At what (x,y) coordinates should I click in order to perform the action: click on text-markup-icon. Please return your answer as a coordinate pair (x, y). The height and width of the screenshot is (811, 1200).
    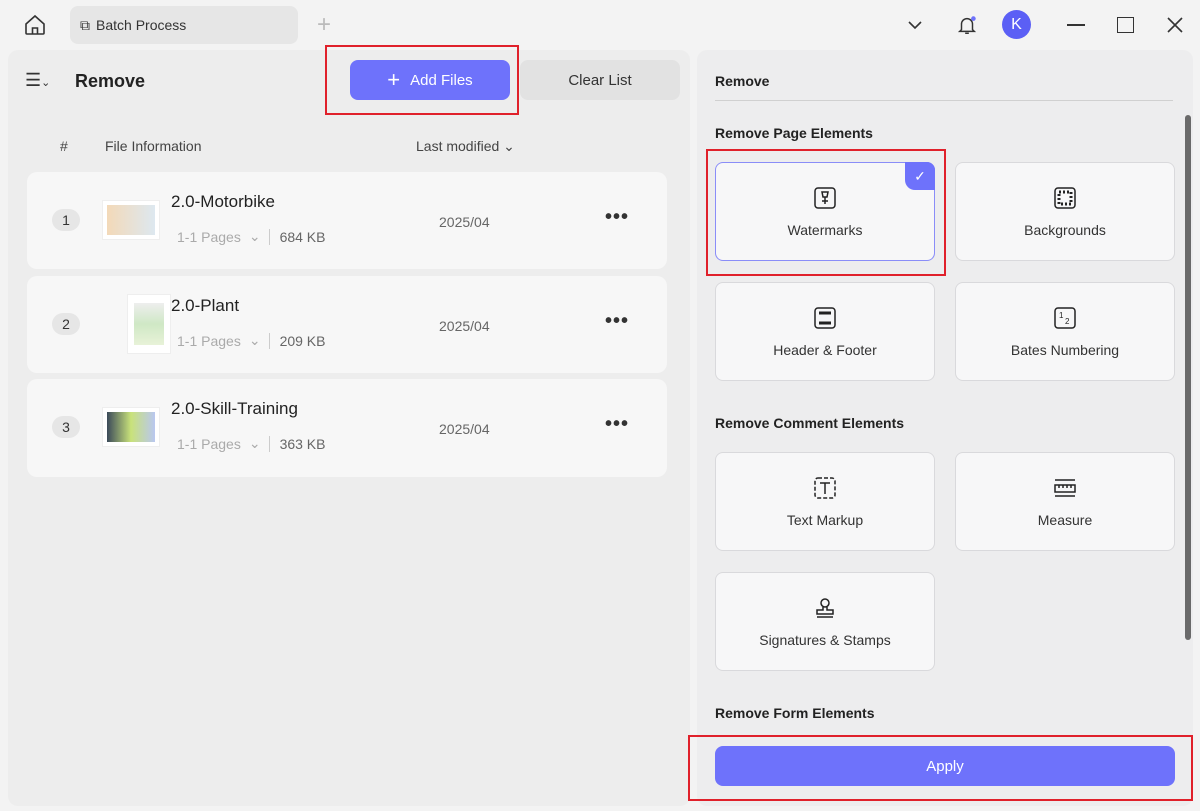
    Looking at the image, I should click on (825, 487).